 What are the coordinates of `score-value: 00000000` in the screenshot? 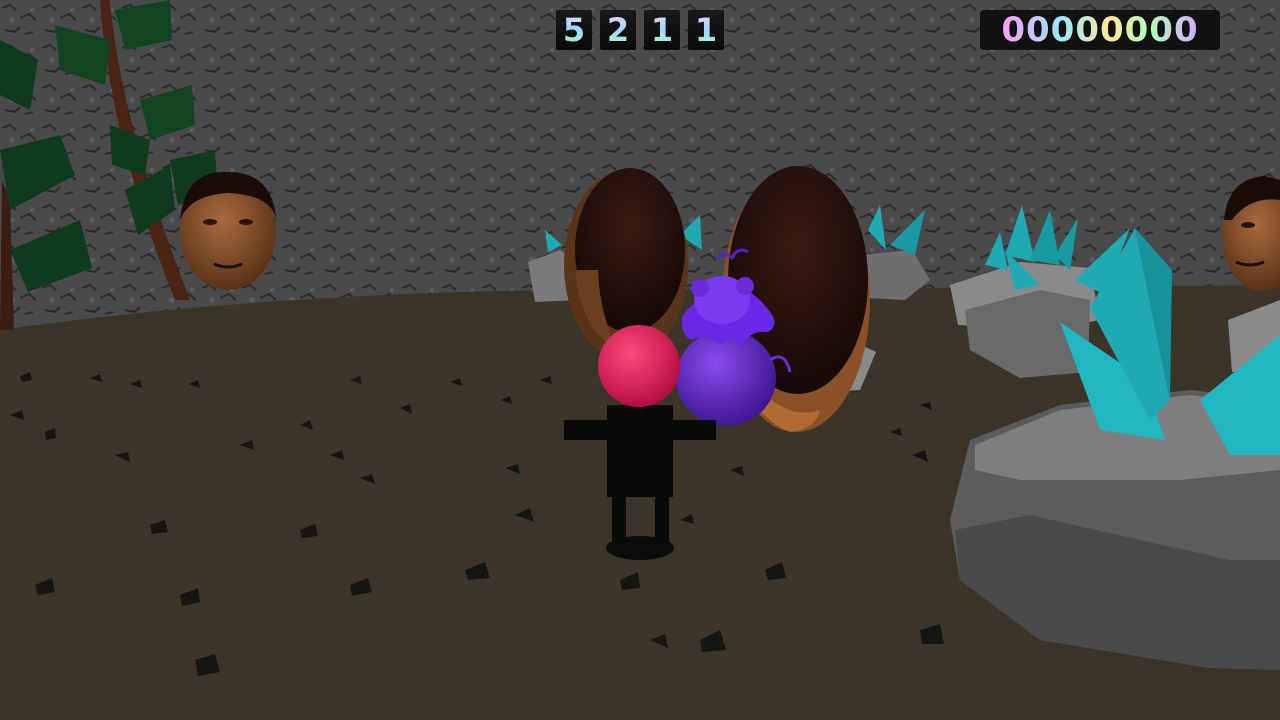 It's located at (1100, 30).